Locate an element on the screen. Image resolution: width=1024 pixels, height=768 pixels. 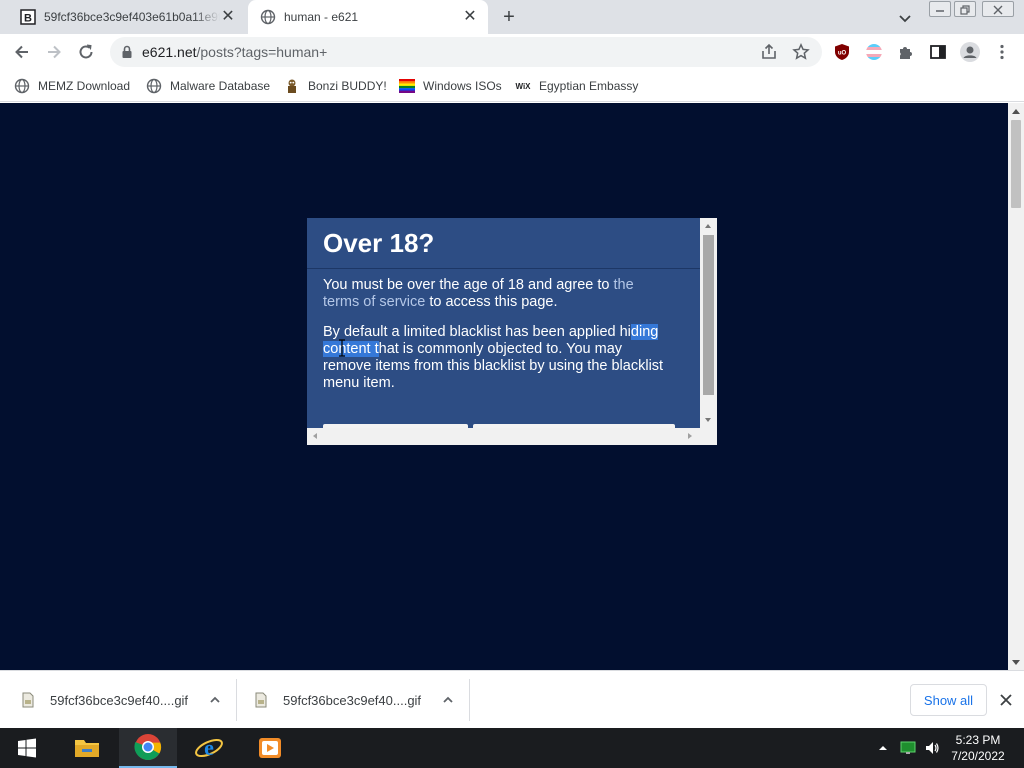
page-vertical-scrollbar is located at coordinates (1016, 386).